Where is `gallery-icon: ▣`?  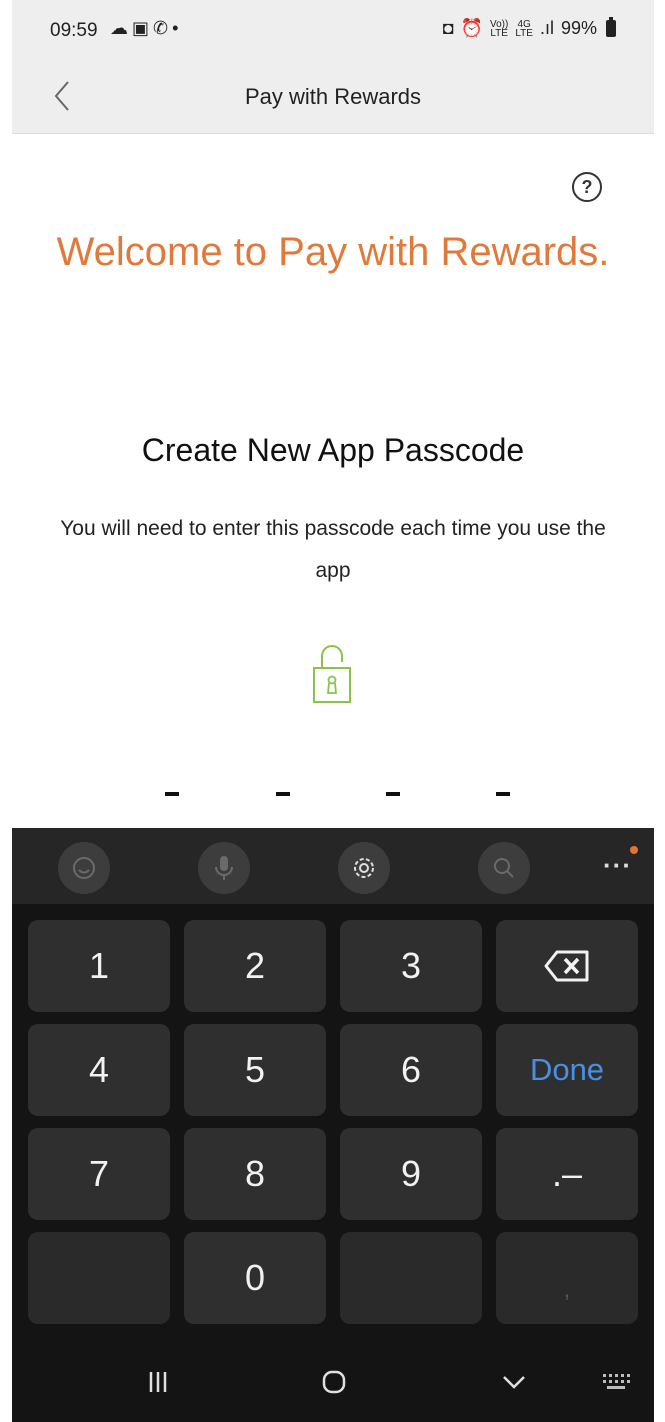 gallery-icon: ▣ is located at coordinates (143, 28).